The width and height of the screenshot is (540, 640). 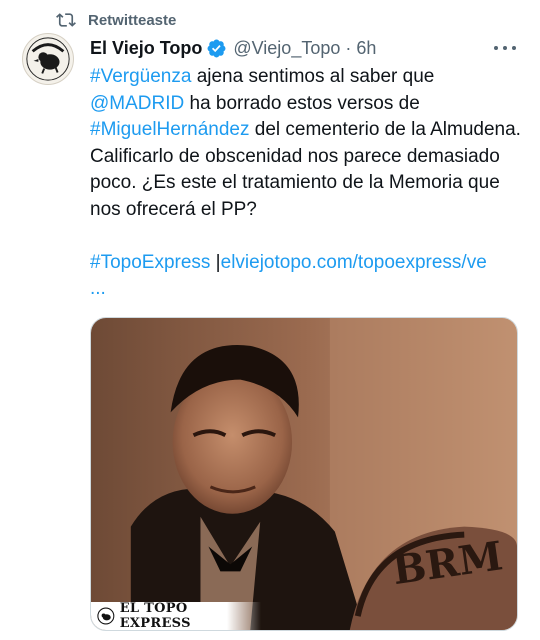 I want to click on mention-link: @MADRID, so click(x=137, y=103).